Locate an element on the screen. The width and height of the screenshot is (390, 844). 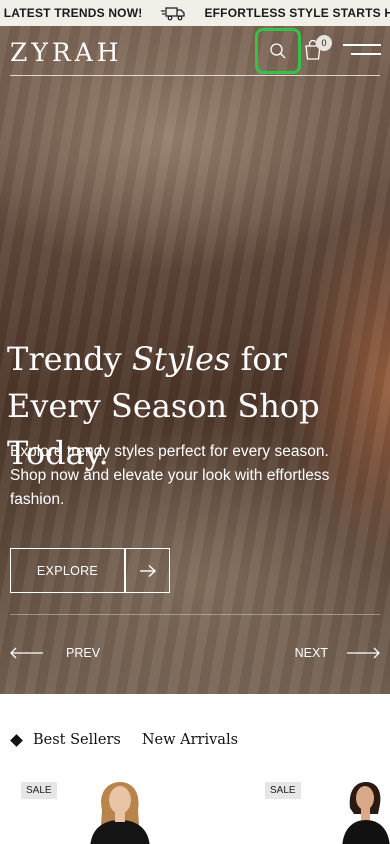
tab-new-arrivals: New Arrivals is located at coordinates (190, 740).